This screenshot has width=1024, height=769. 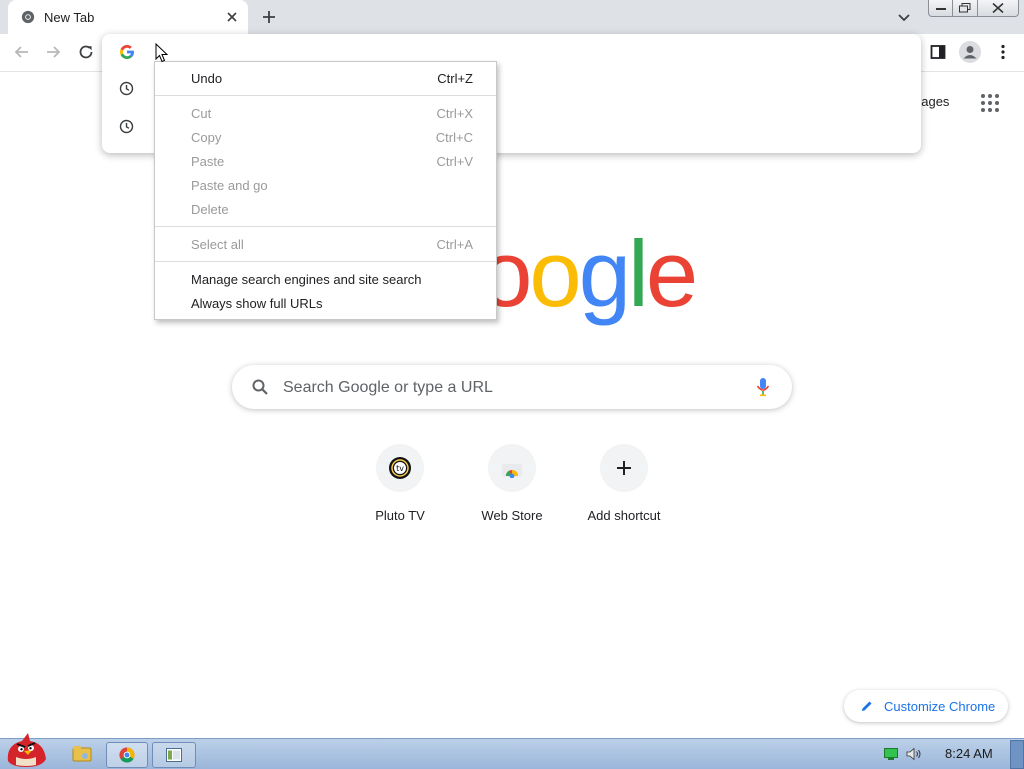 I want to click on pencil-icon, so click(x=867, y=706).